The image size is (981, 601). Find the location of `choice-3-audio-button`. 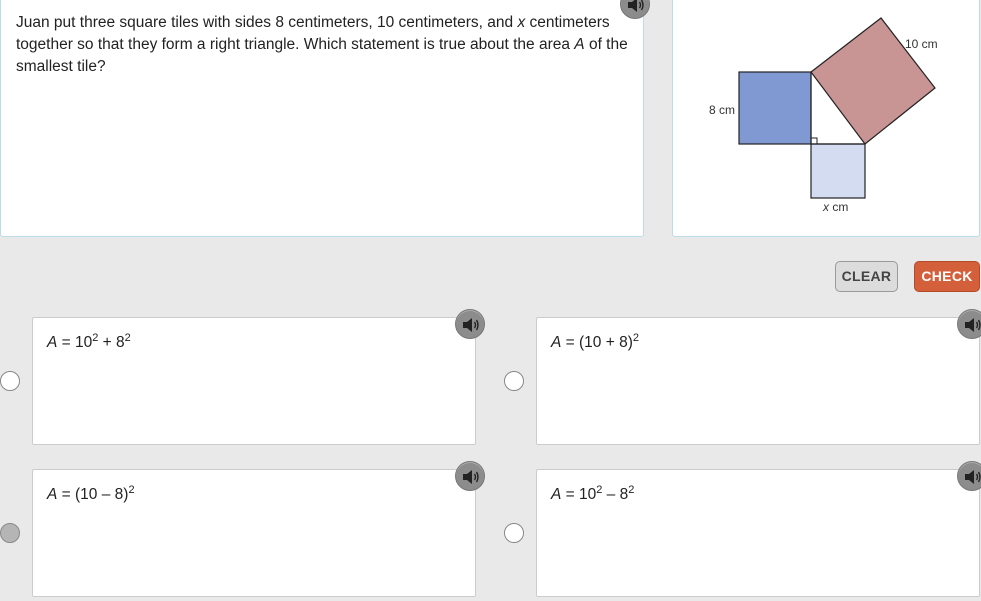

choice-3-audio-button is located at coordinates (470, 476).